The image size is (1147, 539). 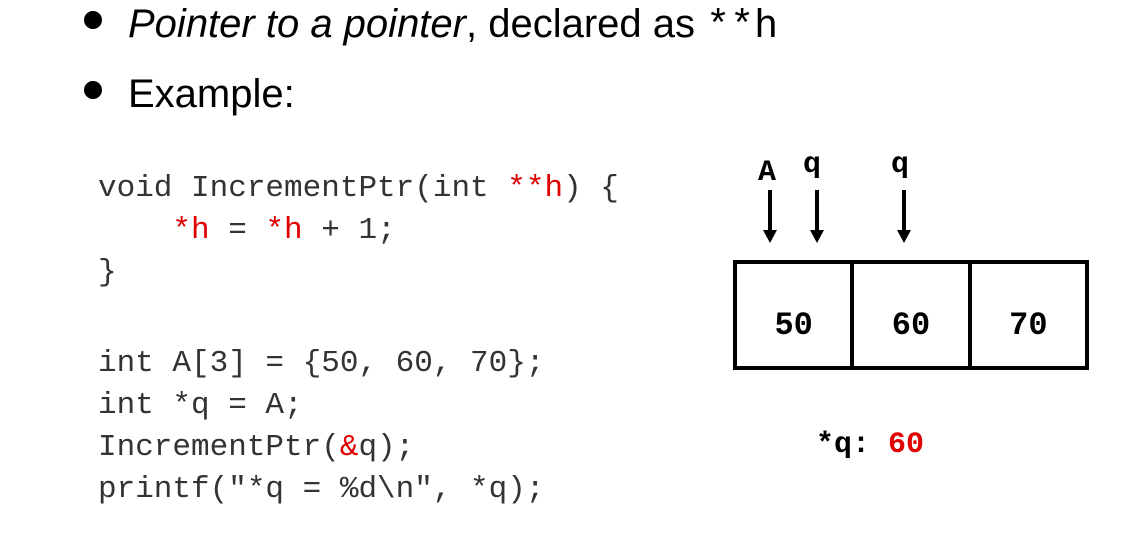 What do you see at coordinates (349, 230) in the screenshot?
I see `code-token: + 1;` at bounding box center [349, 230].